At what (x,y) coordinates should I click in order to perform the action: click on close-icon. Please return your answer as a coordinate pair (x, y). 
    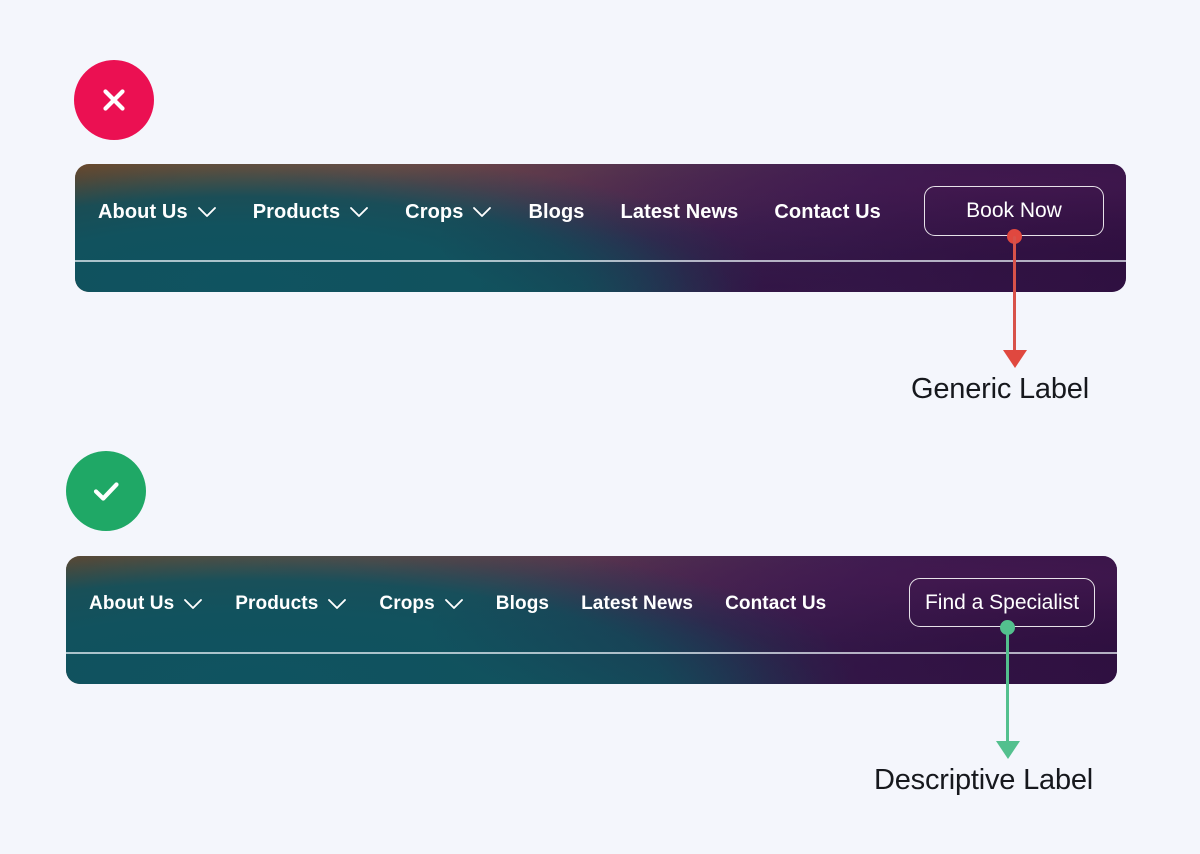
    Looking at the image, I should click on (114, 100).